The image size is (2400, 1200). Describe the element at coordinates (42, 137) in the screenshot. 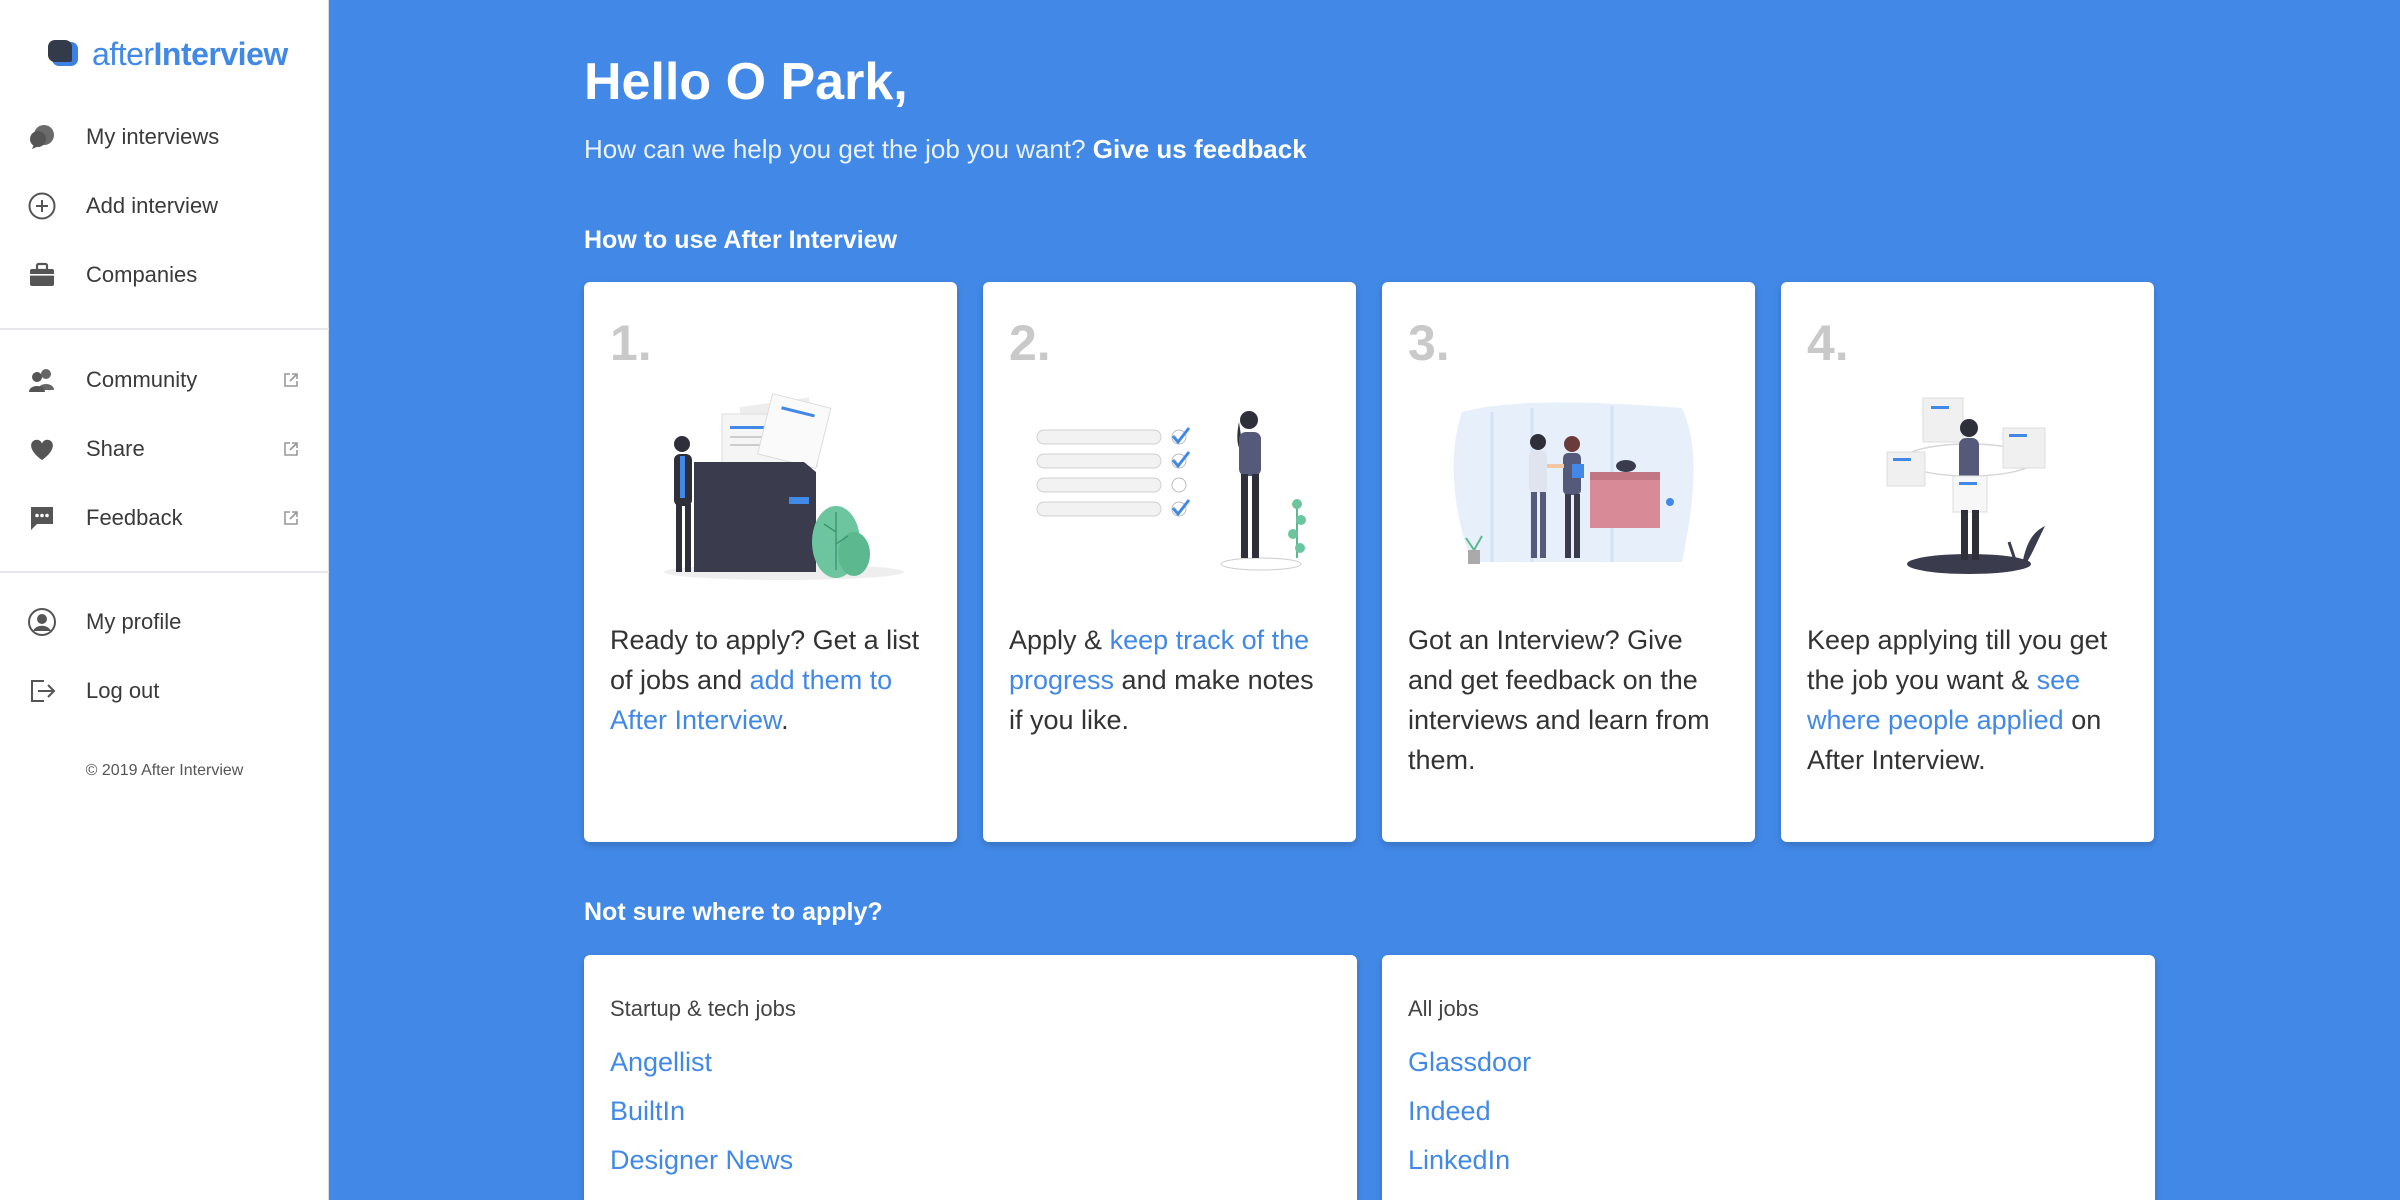

I see `chat-bubbles-icon` at that location.